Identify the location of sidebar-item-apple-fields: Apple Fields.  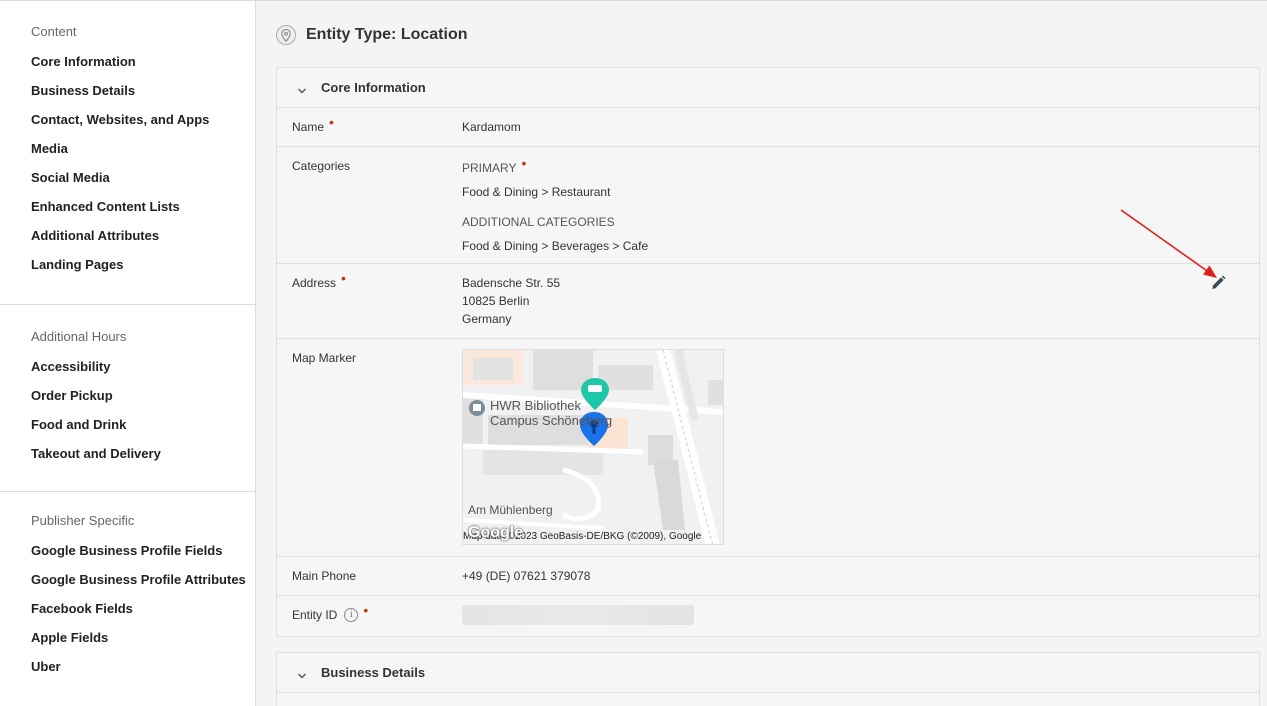
(143, 642).